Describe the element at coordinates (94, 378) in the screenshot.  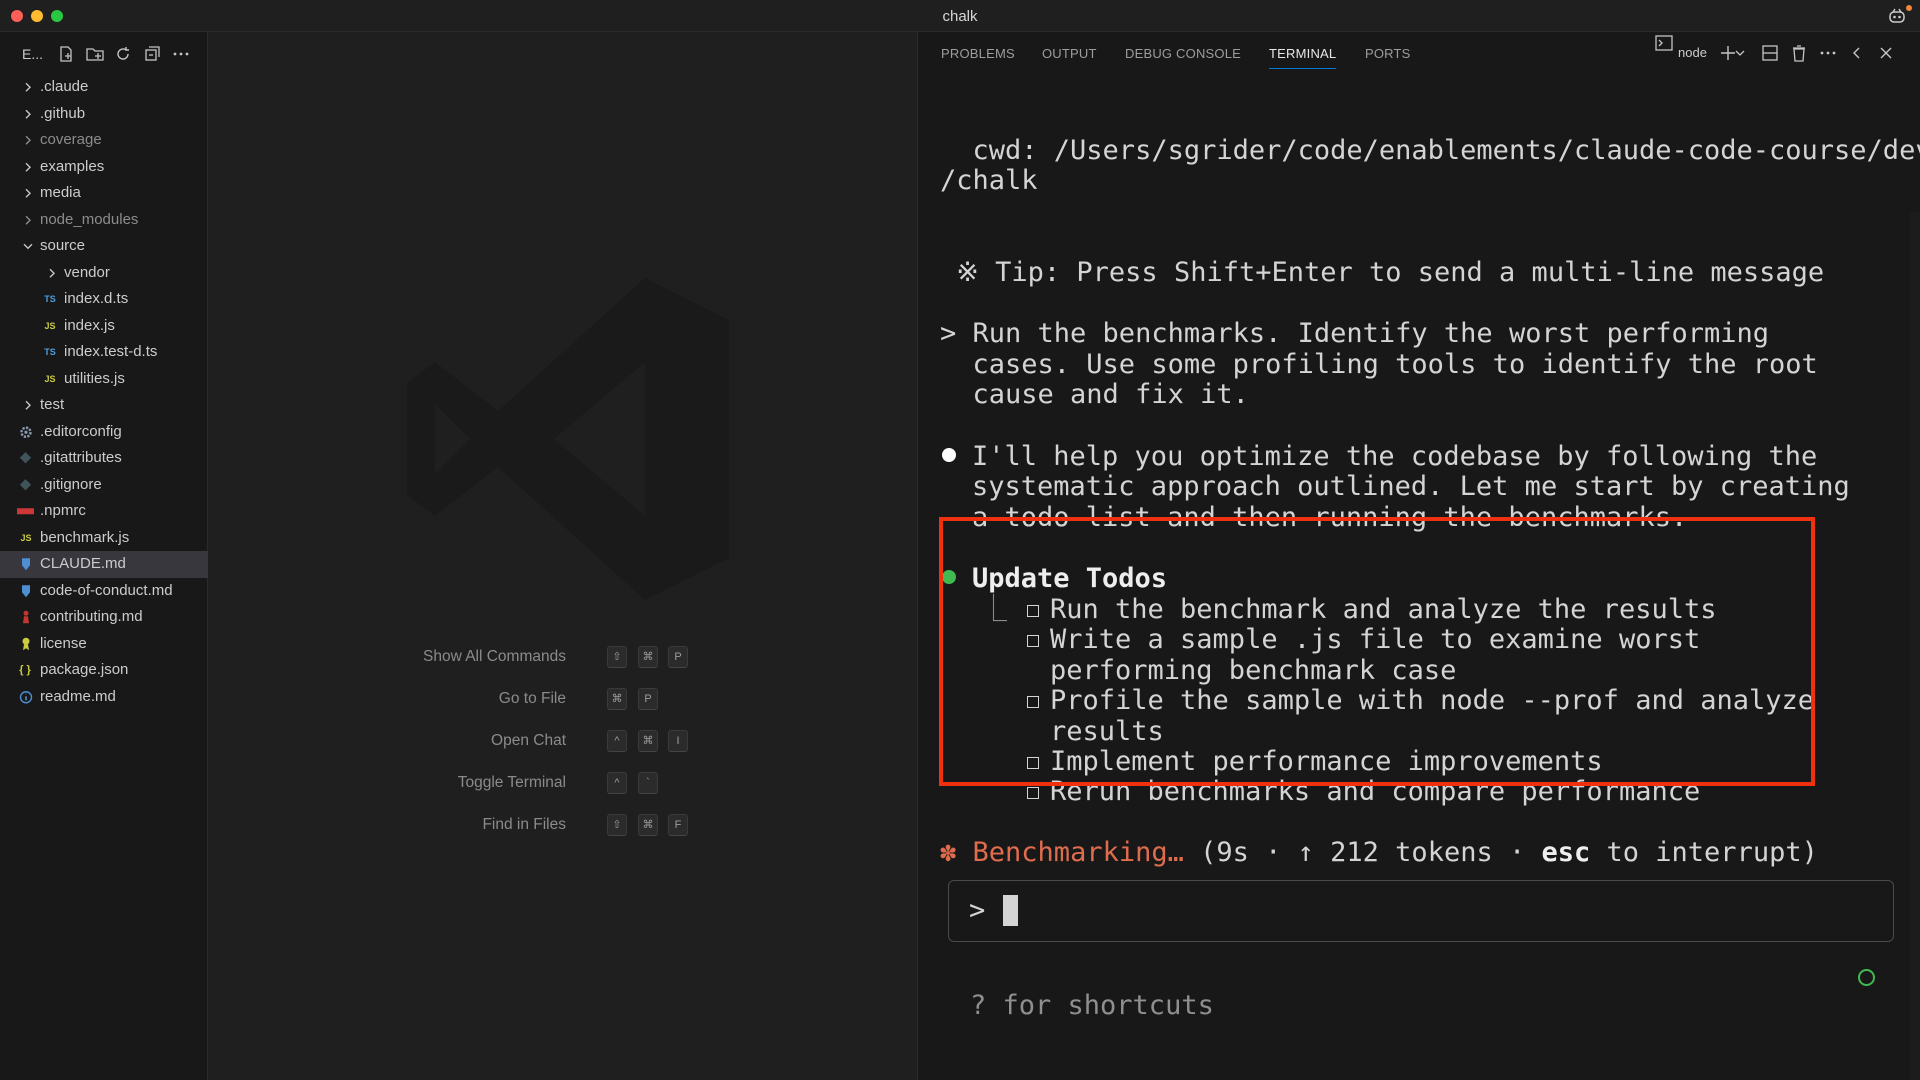
I see `tree-item-label: utilities.js` at that location.